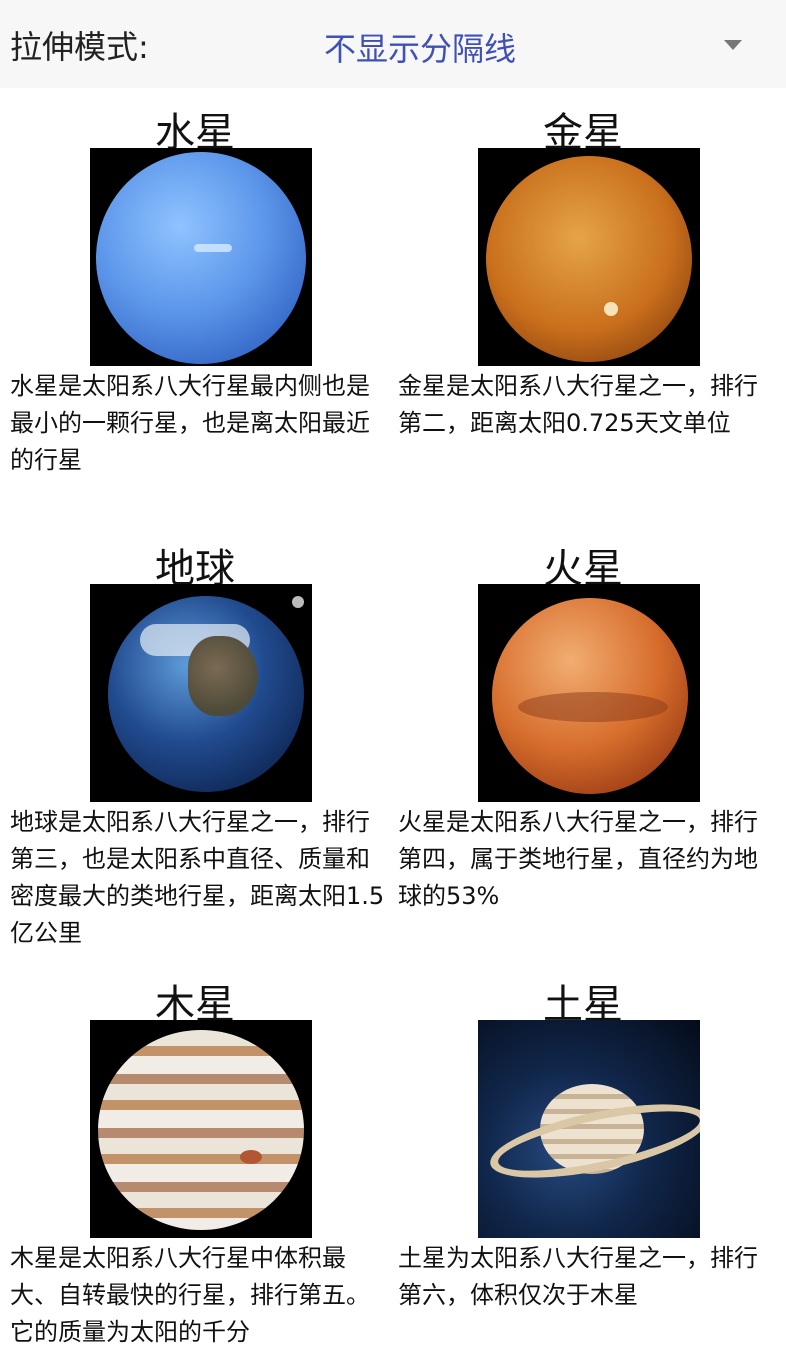 The width and height of the screenshot is (786, 1355). I want to click on planet-description: 火星是太阳系八大行星之一，排行第四，属于类地行星，直径约为地球的53%, so click(578, 859).